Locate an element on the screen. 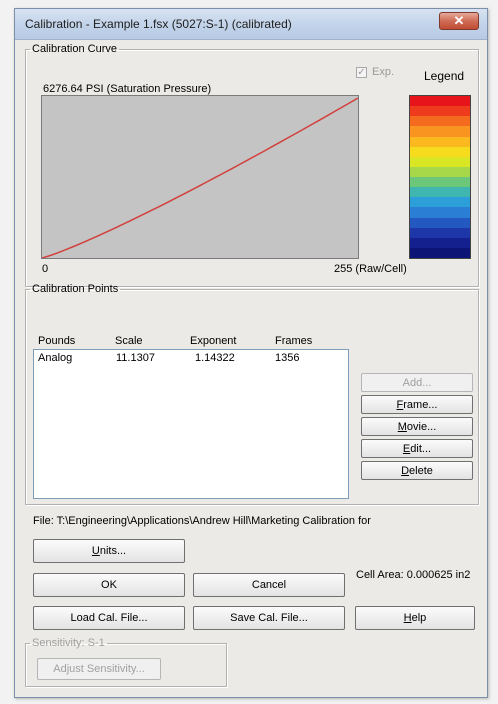 The image size is (498, 704). exp-checkbox: ✓ is located at coordinates (361, 72).